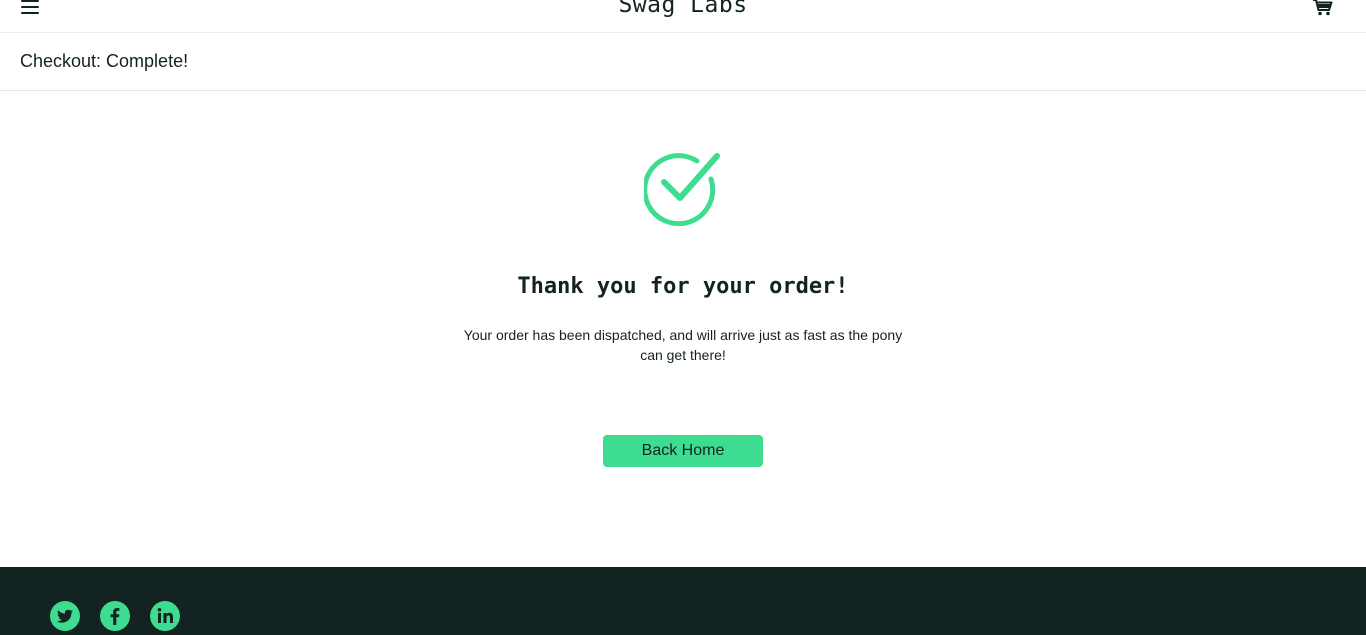 The height and width of the screenshot is (635, 1366). Describe the element at coordinates (683, 451) in the screenshot. I see `back-home-button: Back Home` at that location.